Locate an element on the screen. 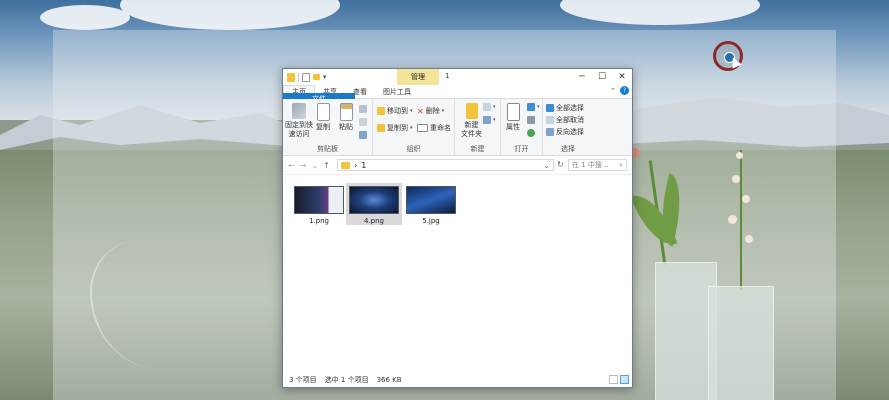 This screenshot has height=400, width=889. copy-path-button is located at coordinates (363, 122).